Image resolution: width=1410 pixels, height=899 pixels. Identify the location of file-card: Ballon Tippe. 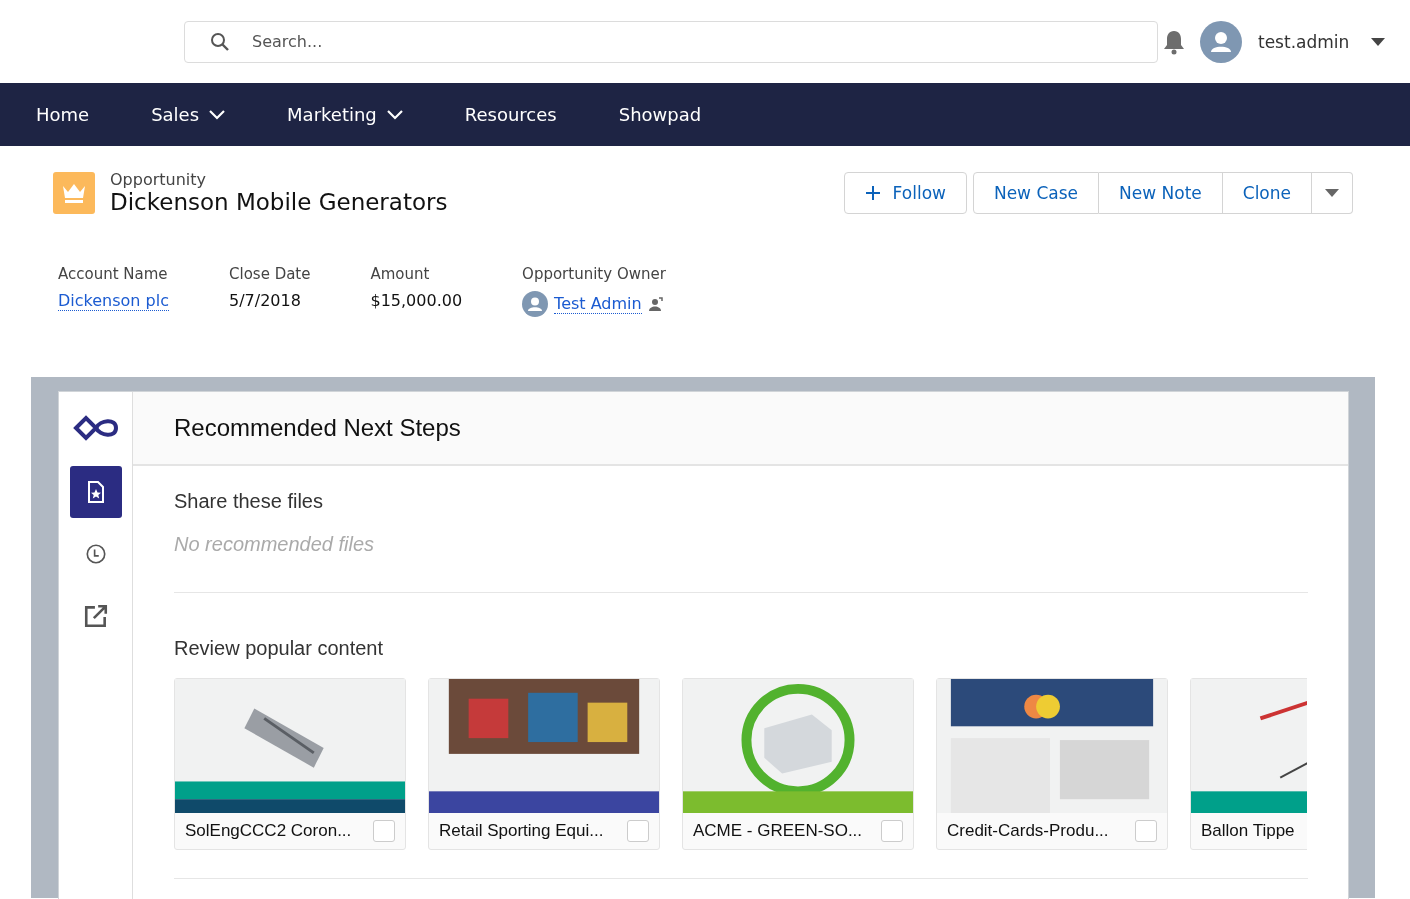
(1248, 764).